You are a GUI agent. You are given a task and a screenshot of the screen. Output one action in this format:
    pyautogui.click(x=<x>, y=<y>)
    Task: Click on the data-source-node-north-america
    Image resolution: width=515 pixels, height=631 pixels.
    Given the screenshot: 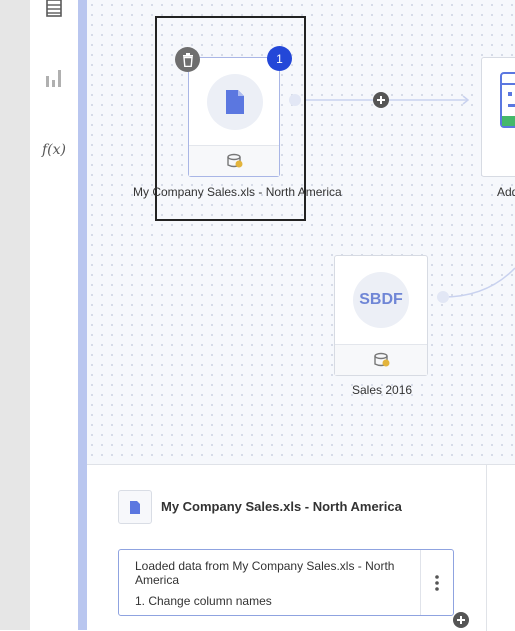 What is the action you would take?
    pyautogui.click(x=234, y=117)
    